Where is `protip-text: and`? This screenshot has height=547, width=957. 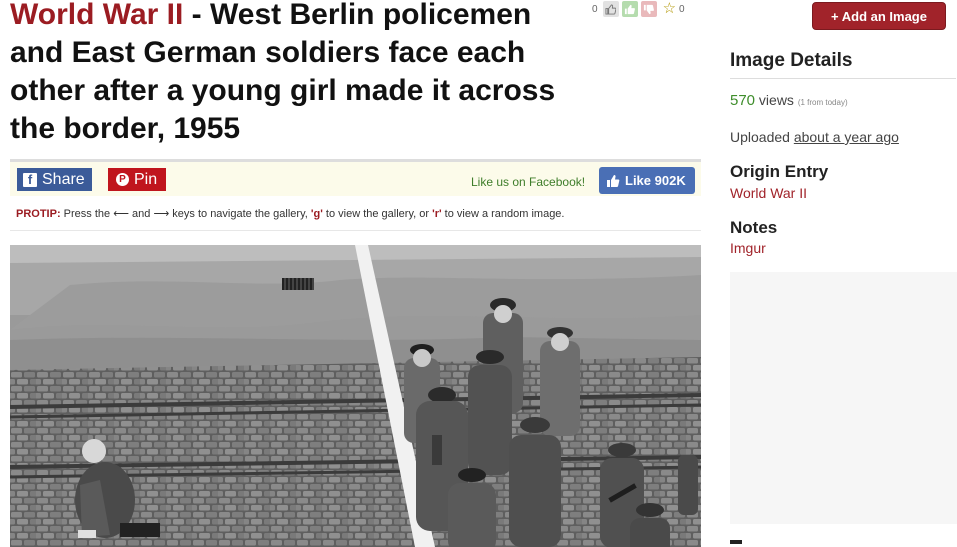
protip-text: and is located at coordinates (141, 214).